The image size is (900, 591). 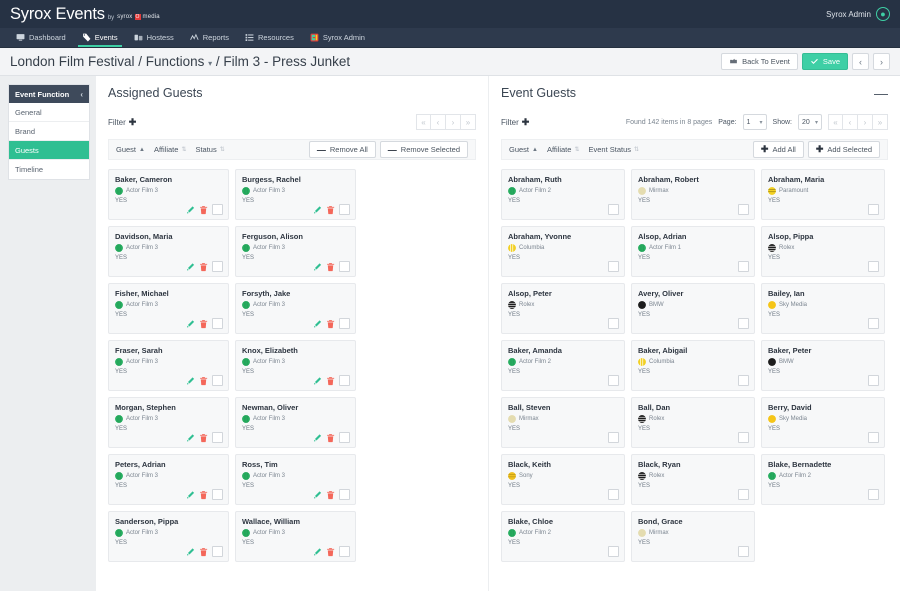 I want to click on guest-card: Abraham, Yvonne Columbia YES, so click(x=563, y=251).